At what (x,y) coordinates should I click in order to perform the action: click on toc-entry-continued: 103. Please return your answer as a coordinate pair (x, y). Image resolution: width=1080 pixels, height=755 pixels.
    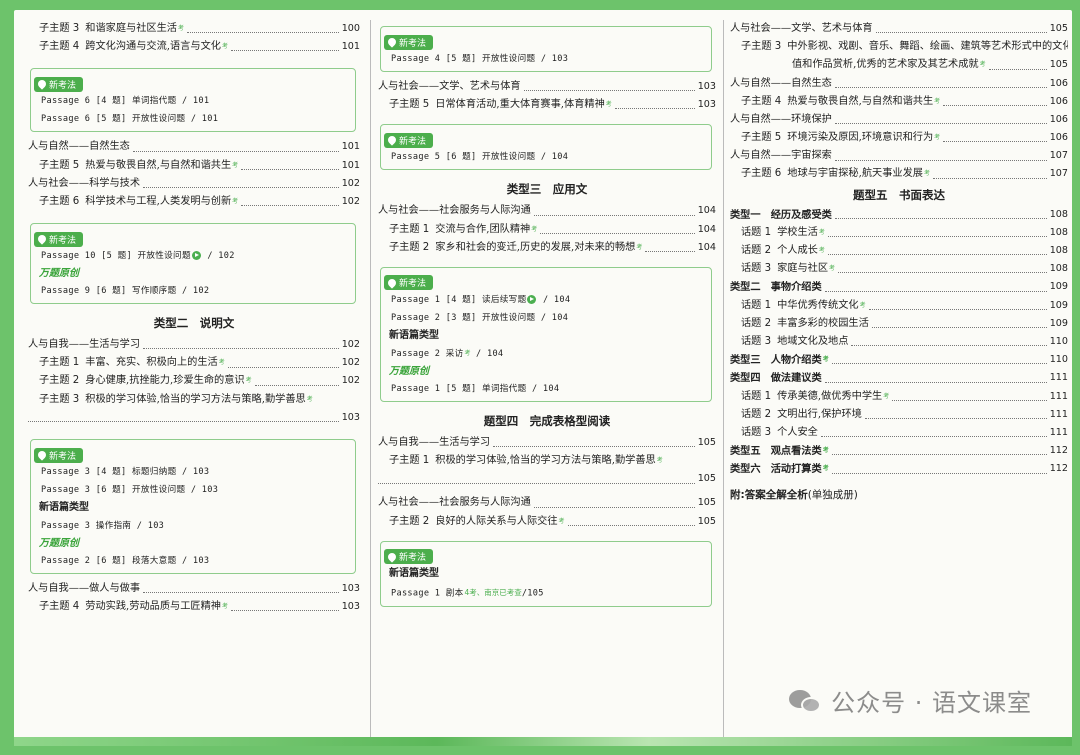
    Looking at the image, I should click on (194, 418).